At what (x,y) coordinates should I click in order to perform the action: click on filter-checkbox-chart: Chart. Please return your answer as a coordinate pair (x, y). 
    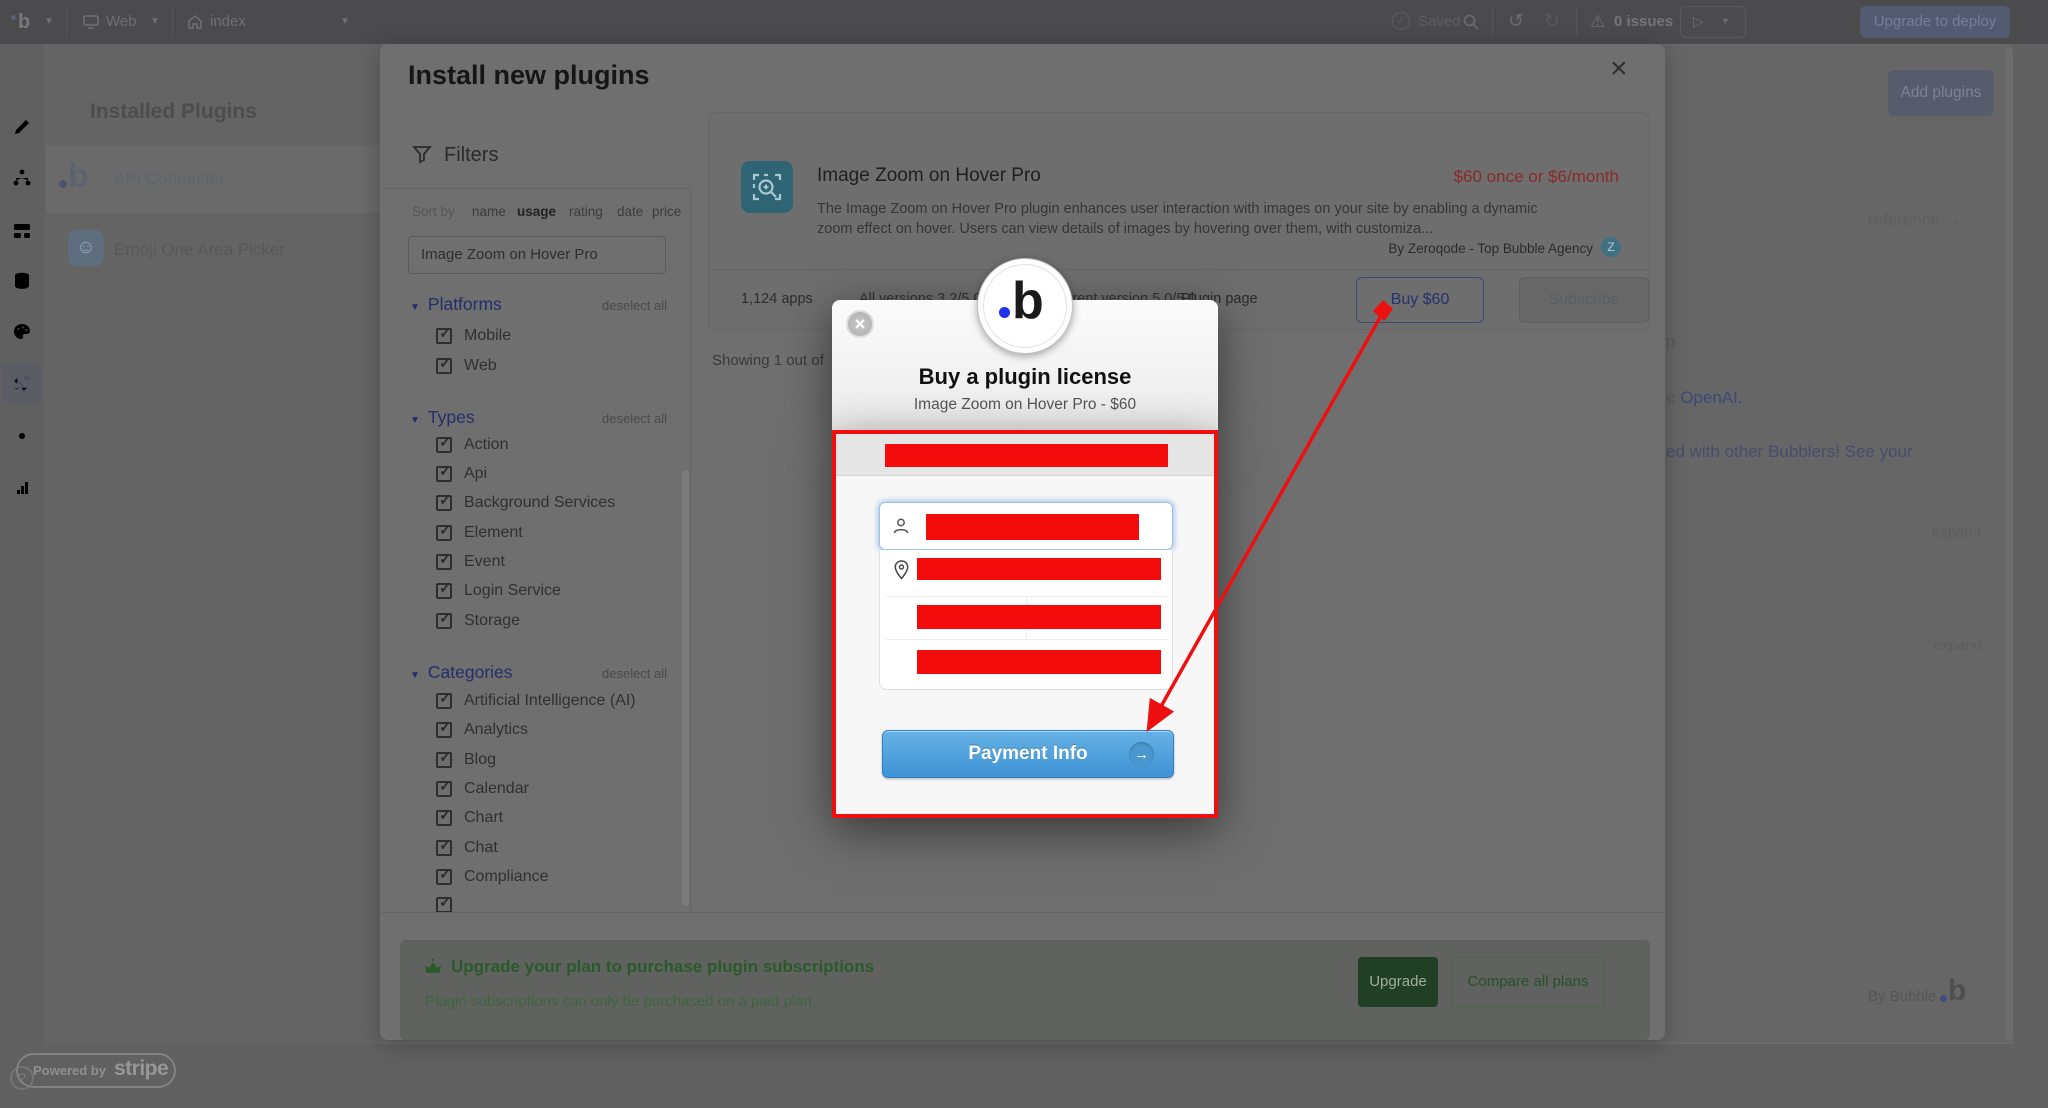
    Looking at the image, I should click on (469, 816).